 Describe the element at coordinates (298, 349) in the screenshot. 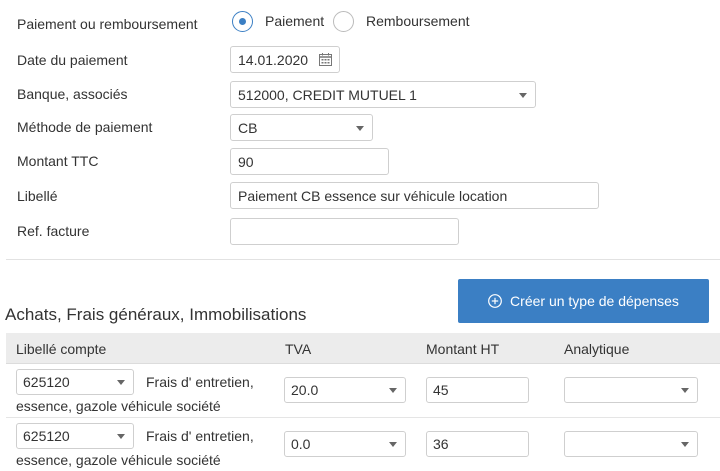

I see `column-header-vat: TVA` at that location.